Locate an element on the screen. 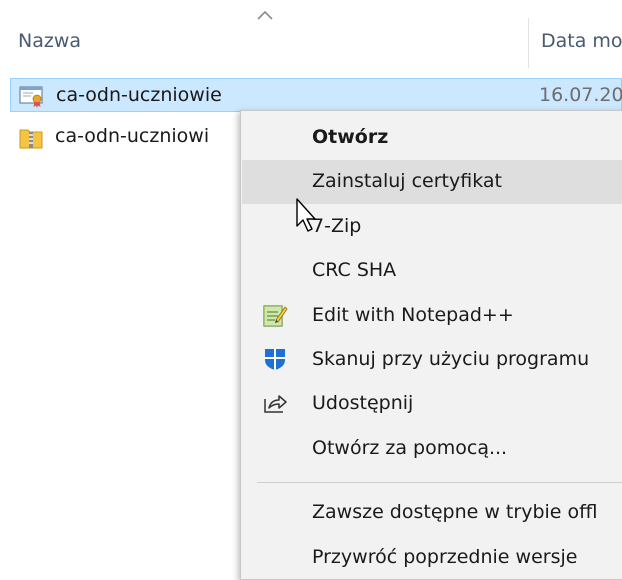 The height and width of the screenshot is (580, 622). share-icon is located at coordinates (275, 404).